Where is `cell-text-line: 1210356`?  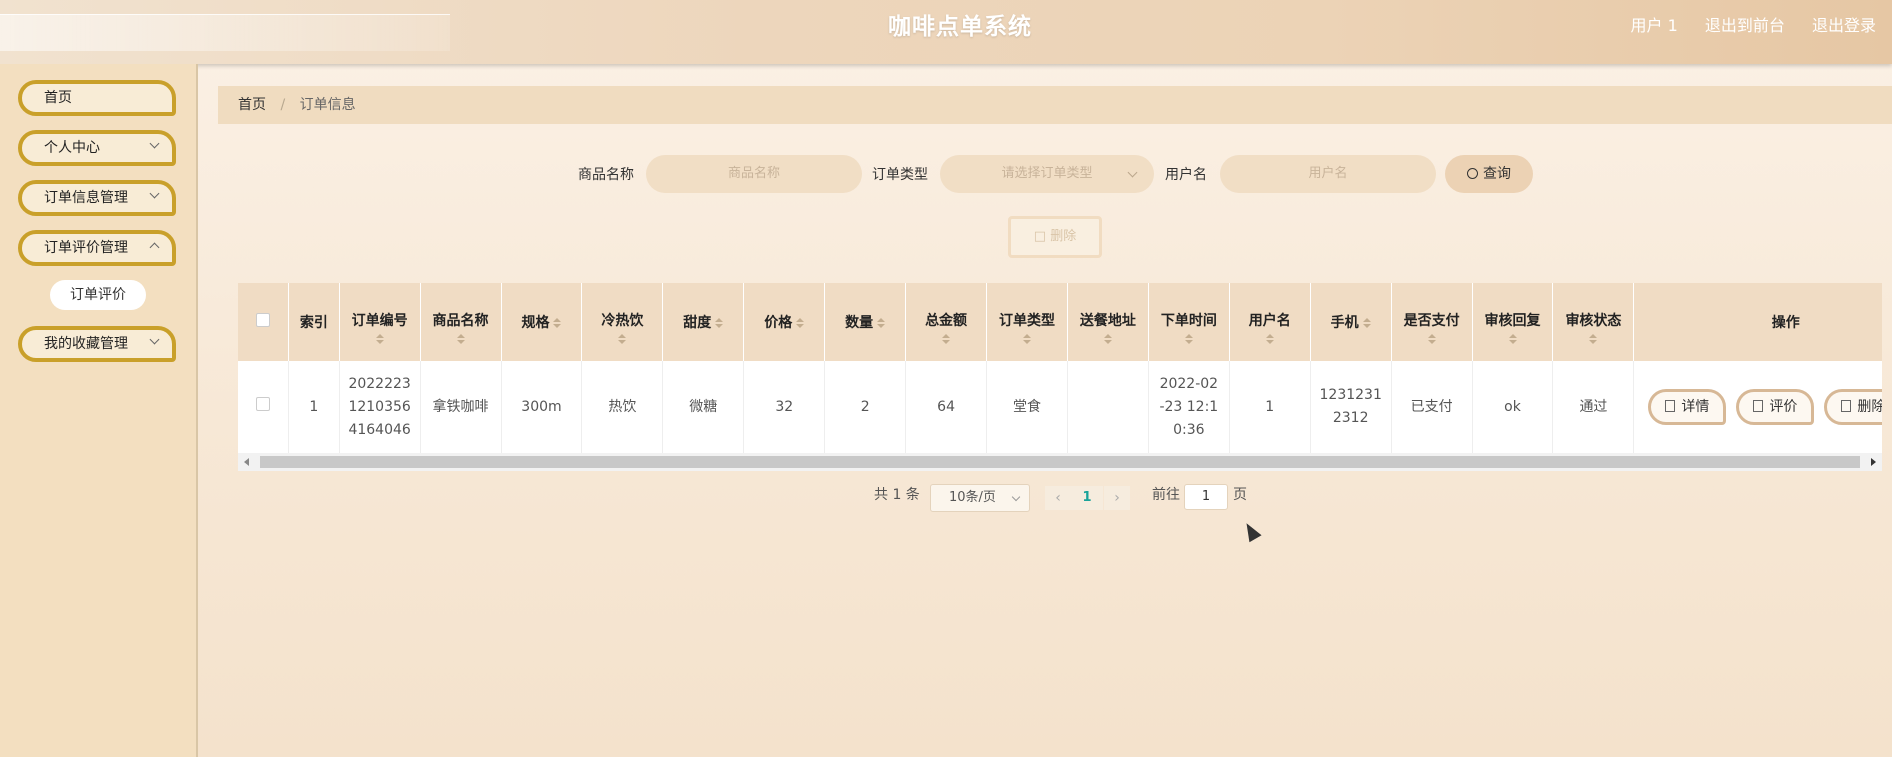
cell-text-line: 1210356 is located at coordinates (379, 406).